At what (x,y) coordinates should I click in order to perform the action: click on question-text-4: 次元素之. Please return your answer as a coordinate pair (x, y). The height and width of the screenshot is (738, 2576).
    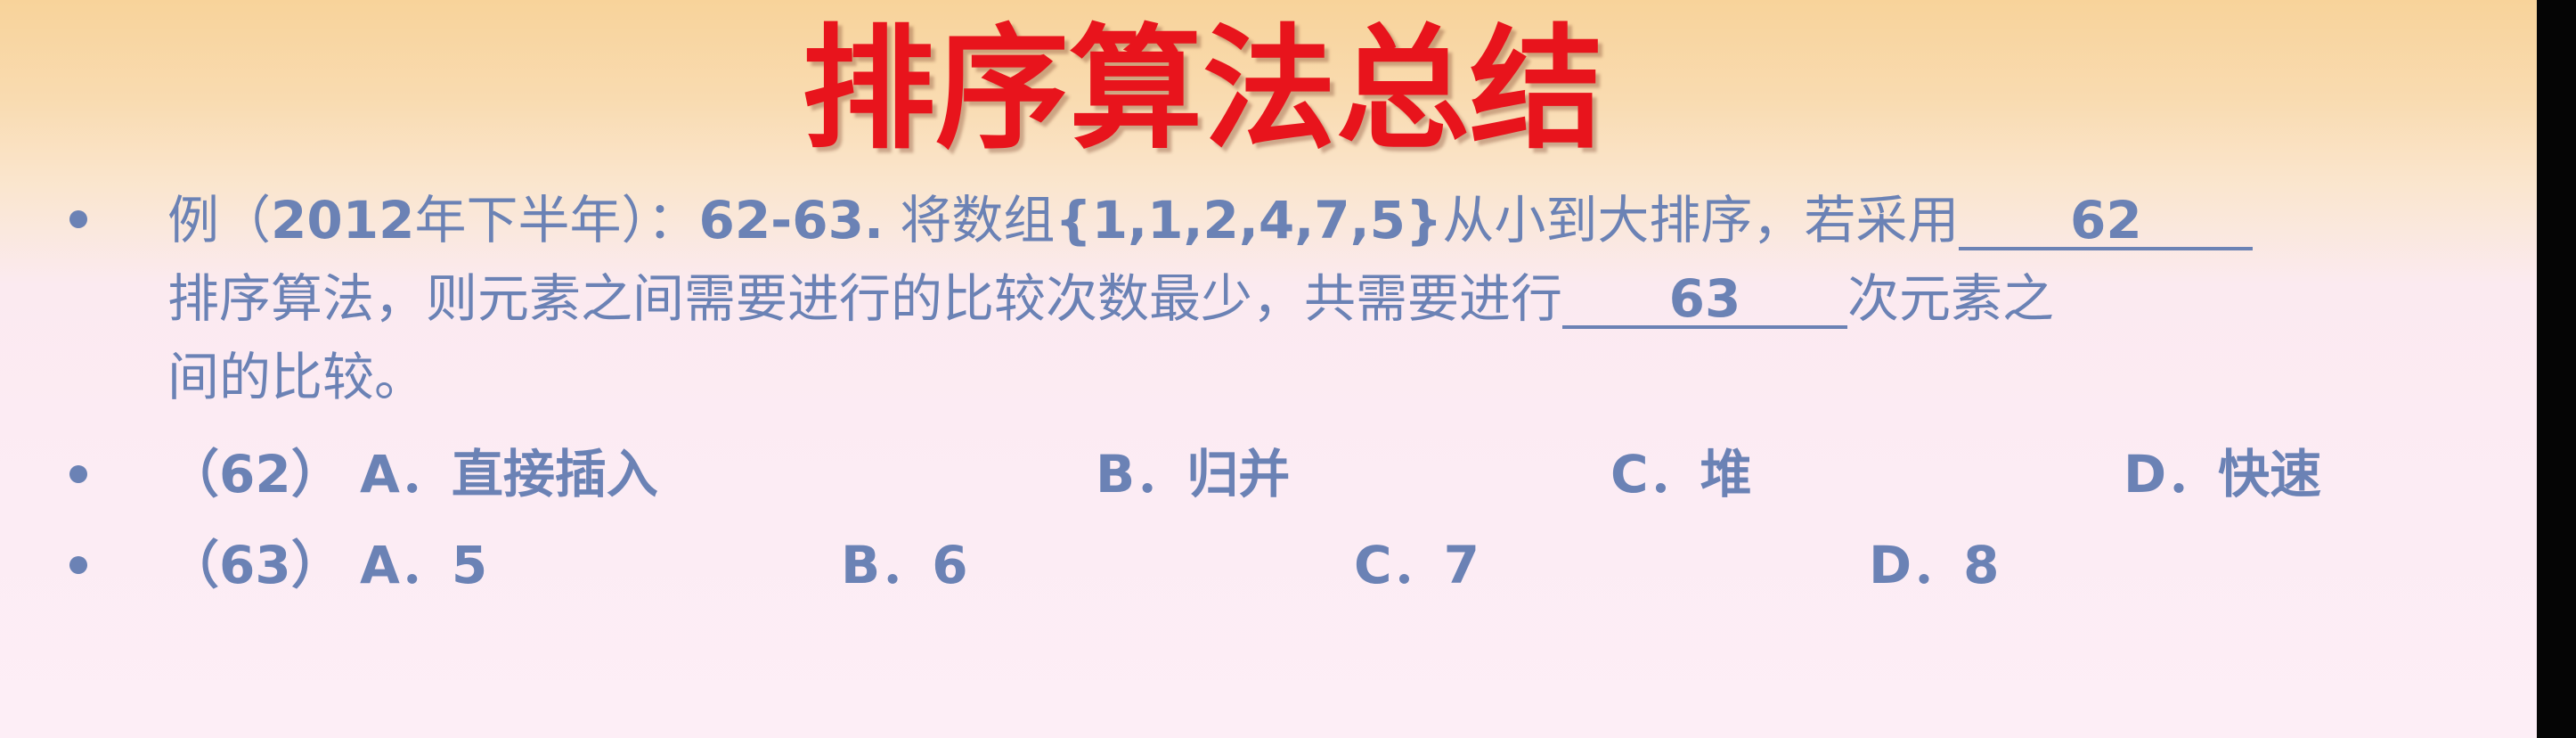
    Looking at the image, I should click on (1951, 298).